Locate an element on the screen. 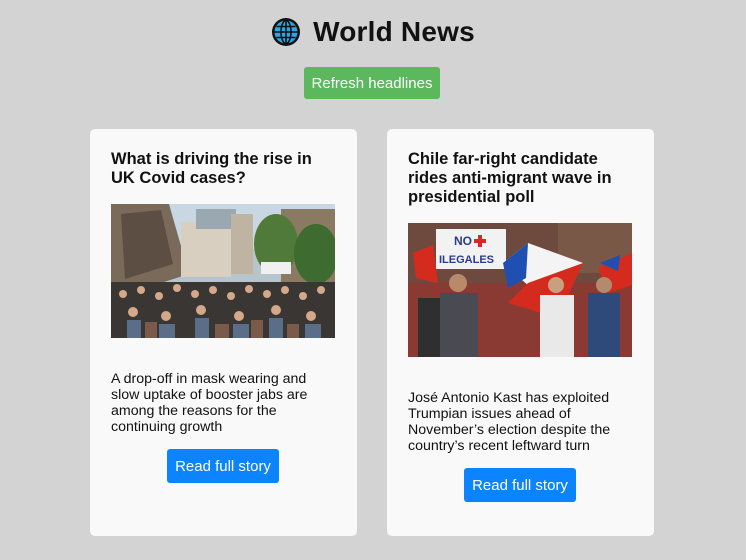  protest-sign-text: ILEGALES is located at coordinates (466, 260).